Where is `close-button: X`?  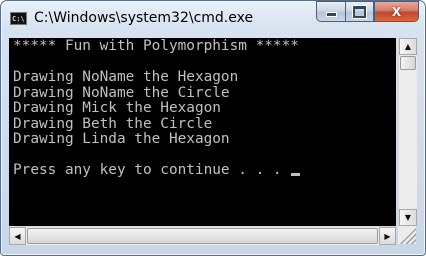 close-button: X is located at coordinates (396, 11).